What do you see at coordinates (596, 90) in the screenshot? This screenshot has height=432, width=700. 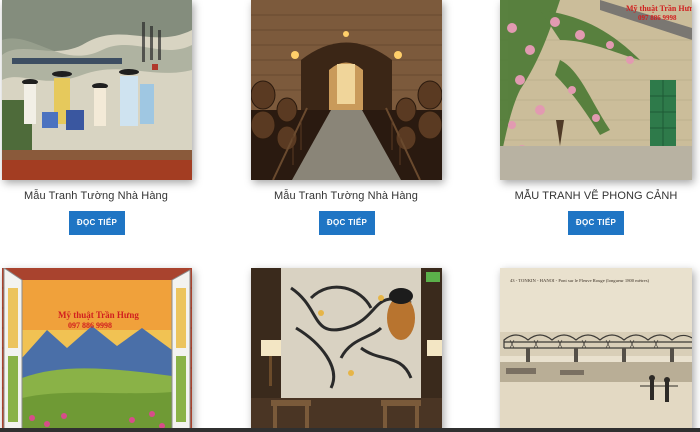 I see `gallery-image-3: Mỹ thuật Trần Hưng 097 886 9998` at bounding box center [596, 90].